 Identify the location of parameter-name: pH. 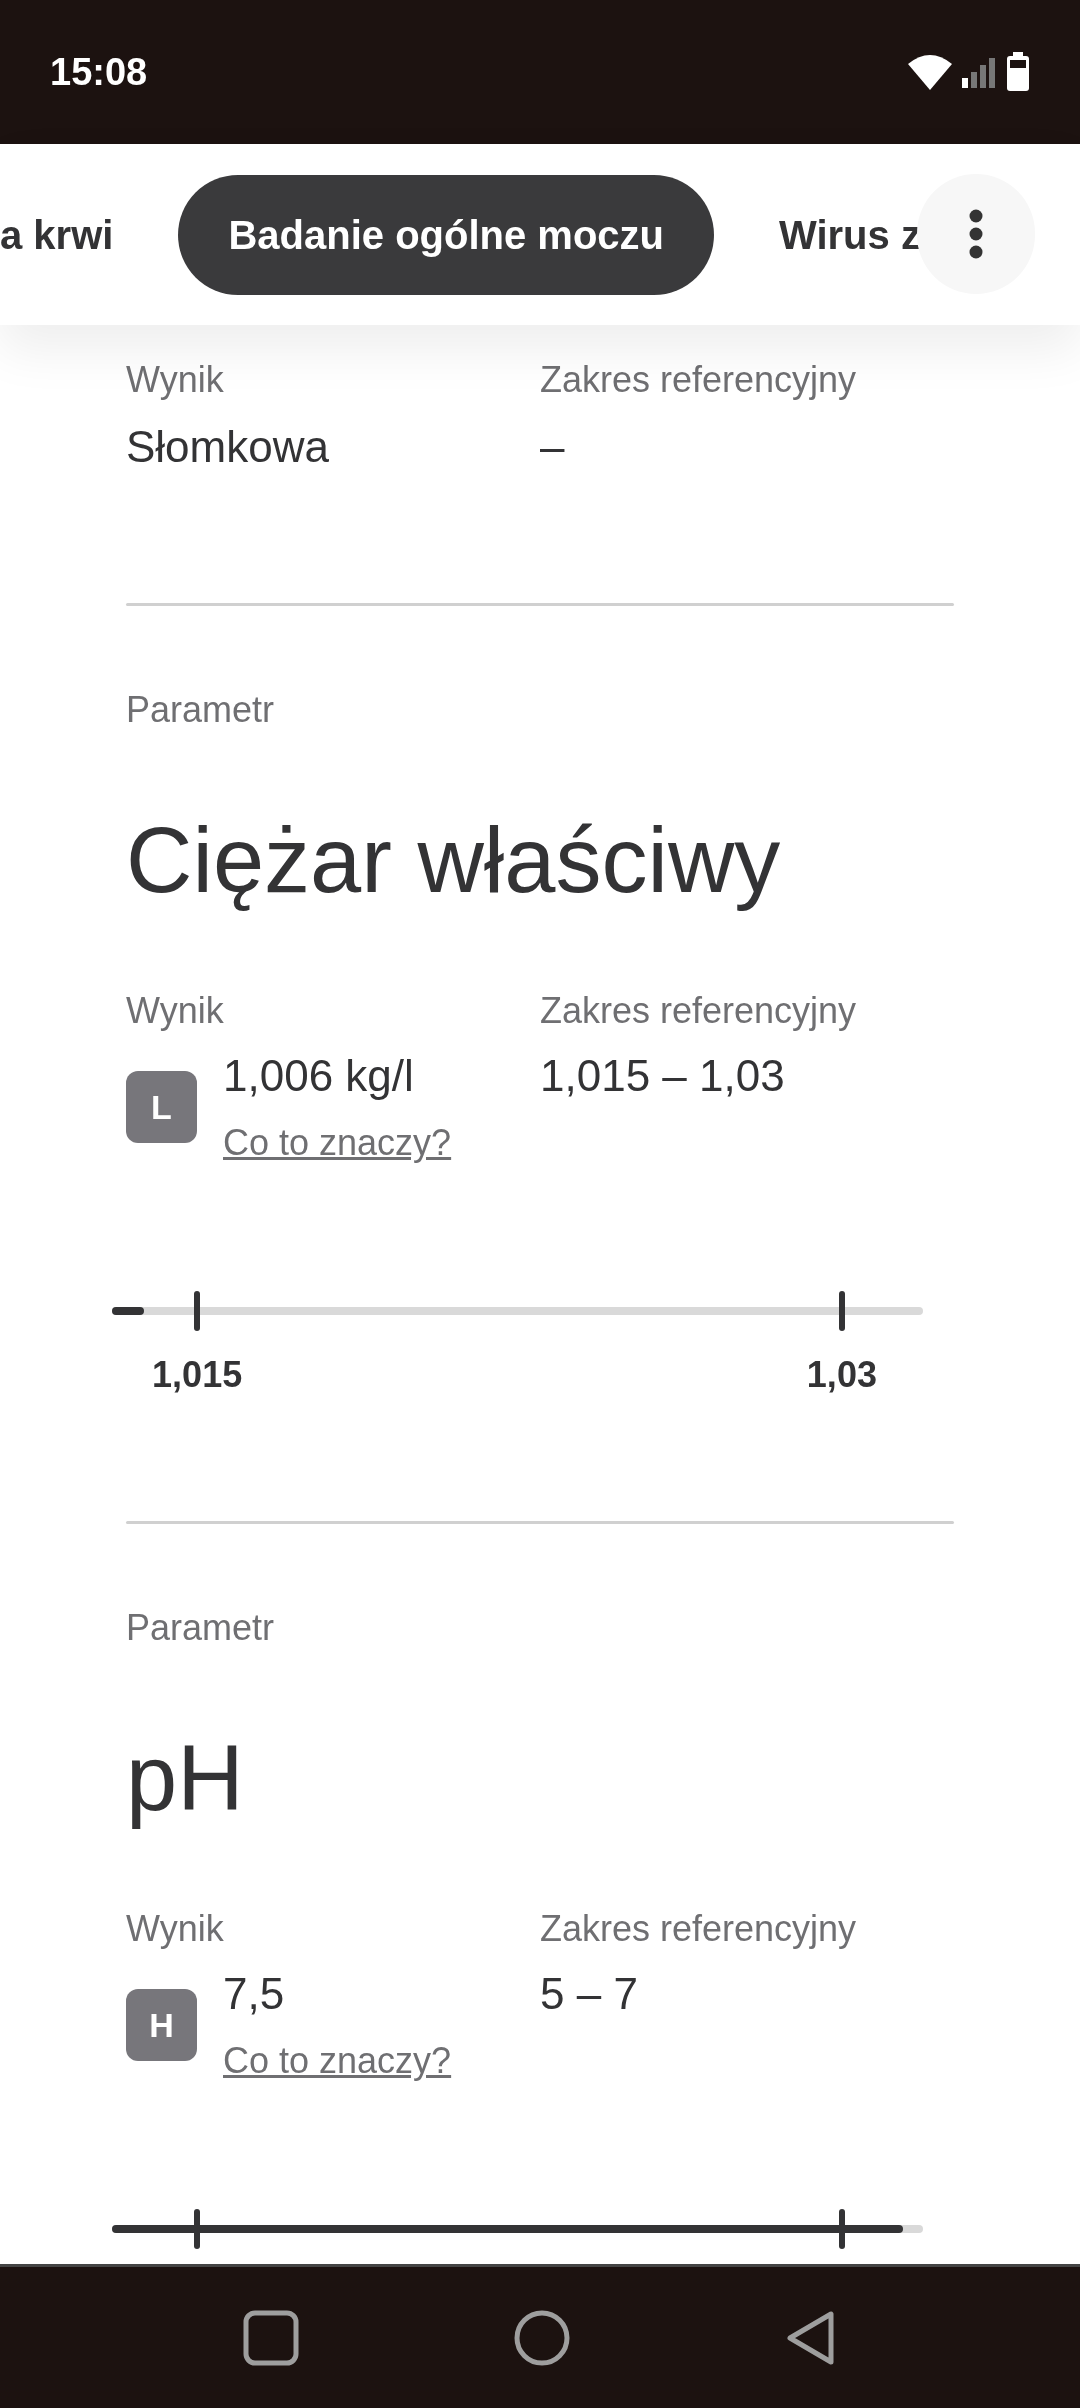
(185, 1778).